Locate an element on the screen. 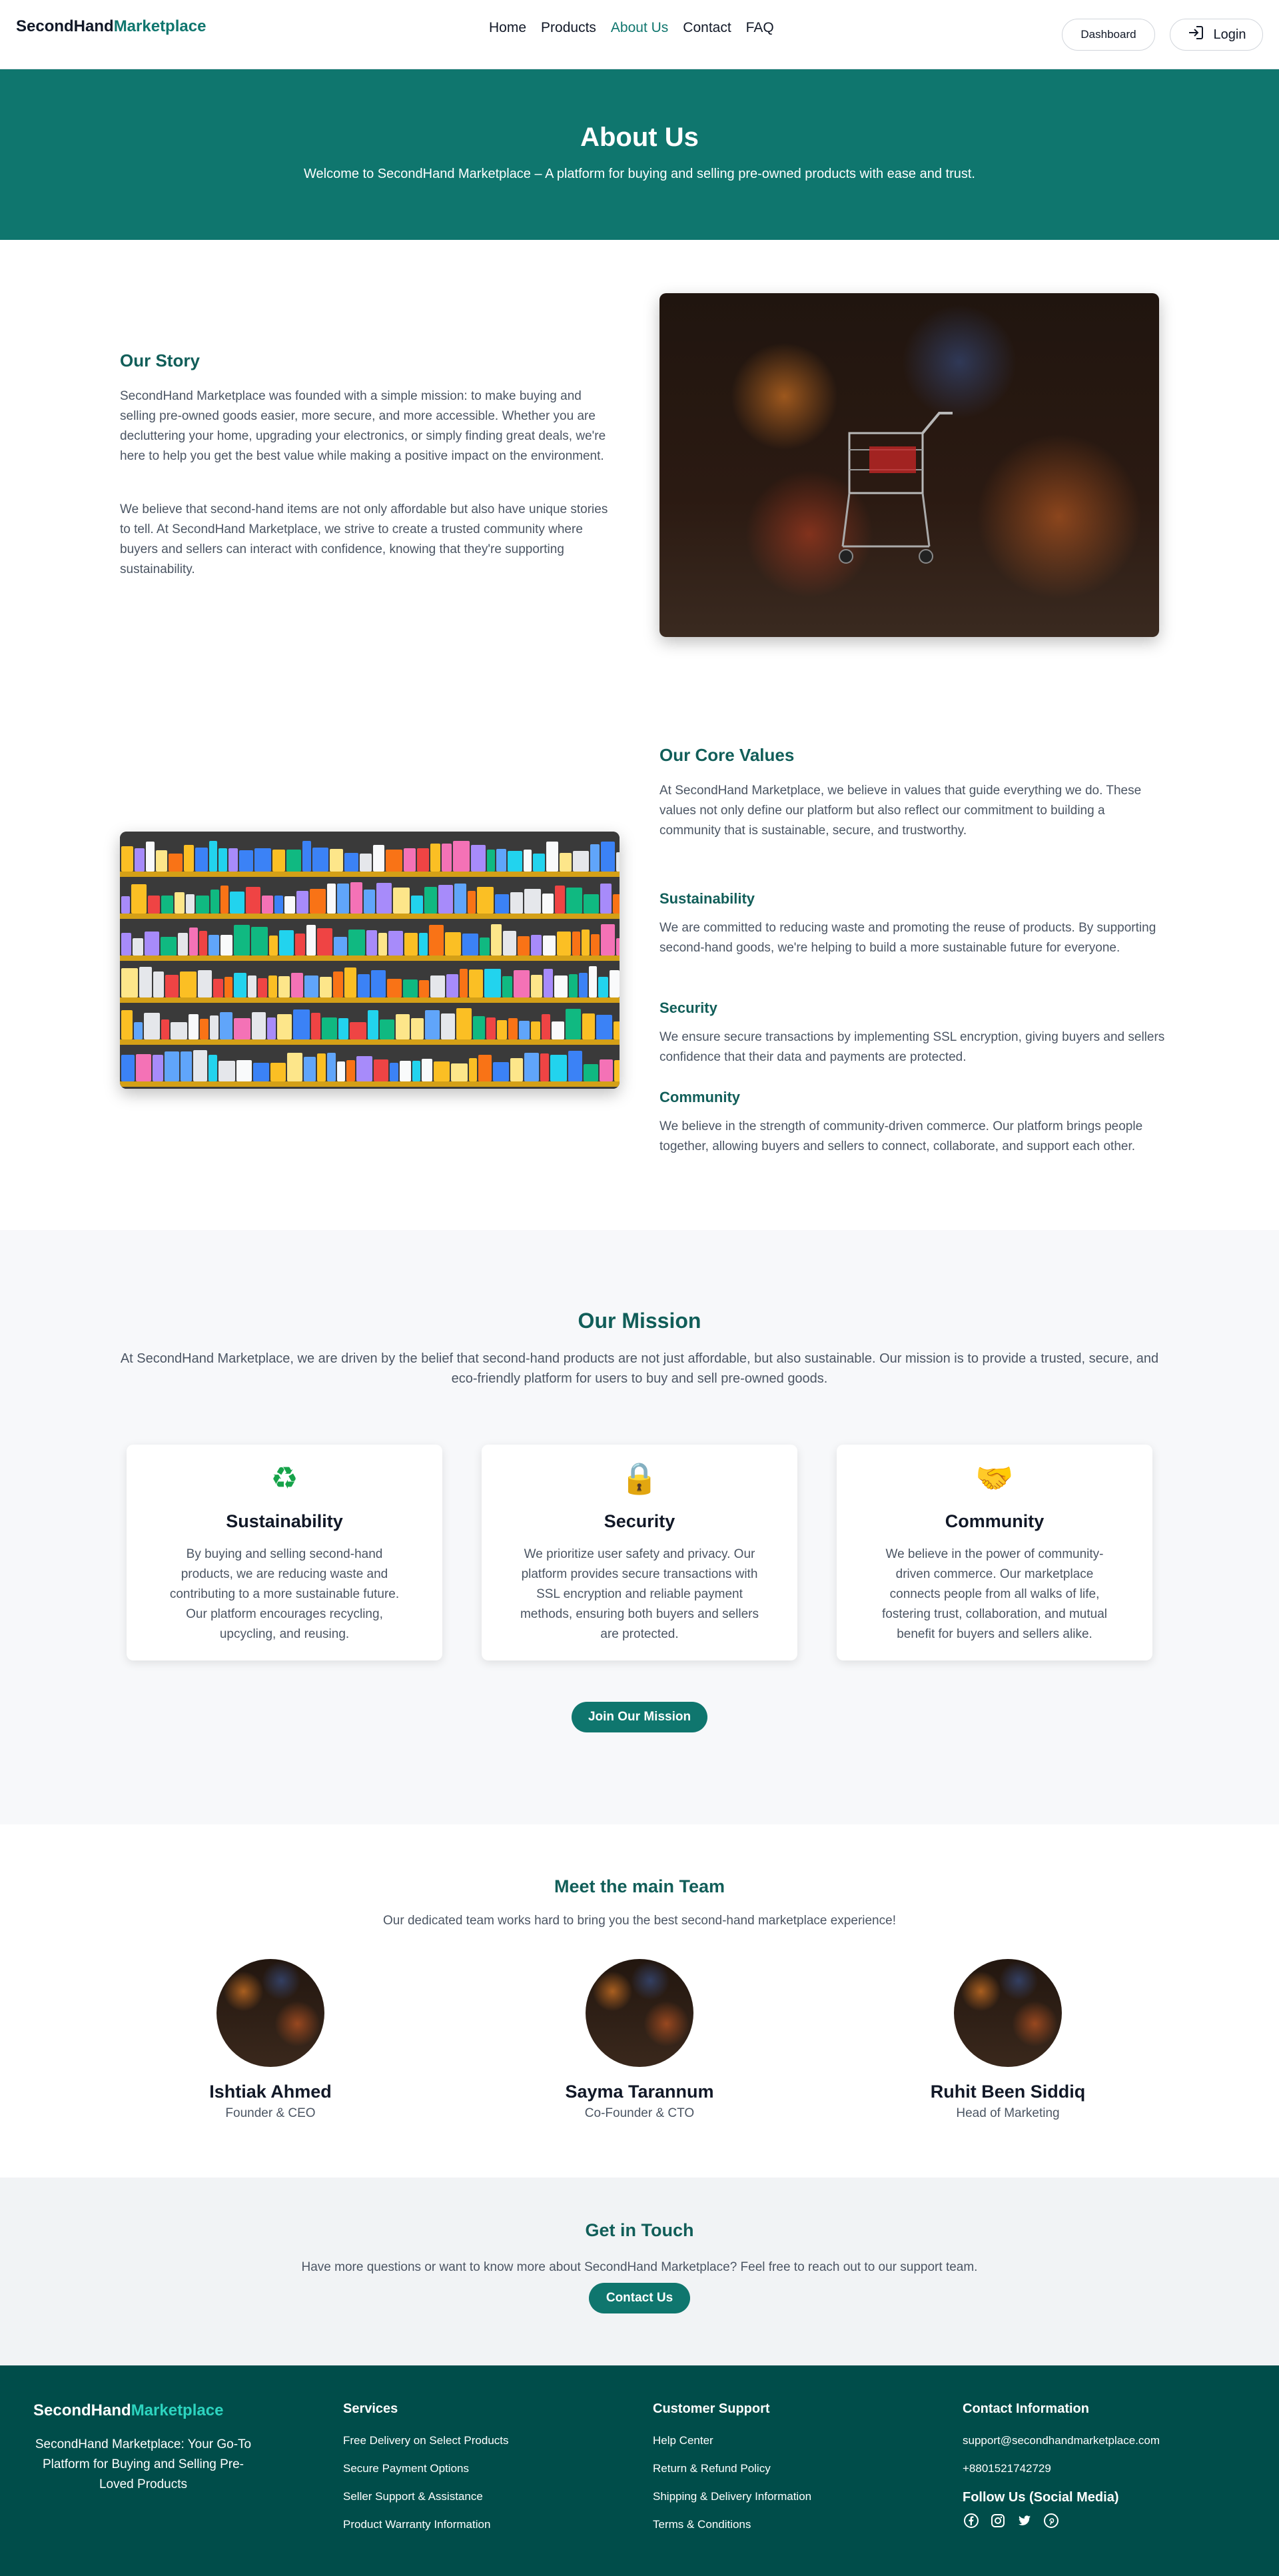 The image size is (1279, 2576). nav-link-home: Home is located at coordinates (507, 28).